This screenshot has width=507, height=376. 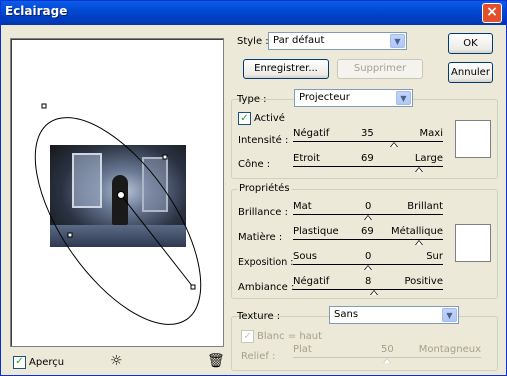 What do you see at coordinates (19, 362) in the screenshot?
I see `preview-checkbox: ✓` at bounding box center [19, 362].